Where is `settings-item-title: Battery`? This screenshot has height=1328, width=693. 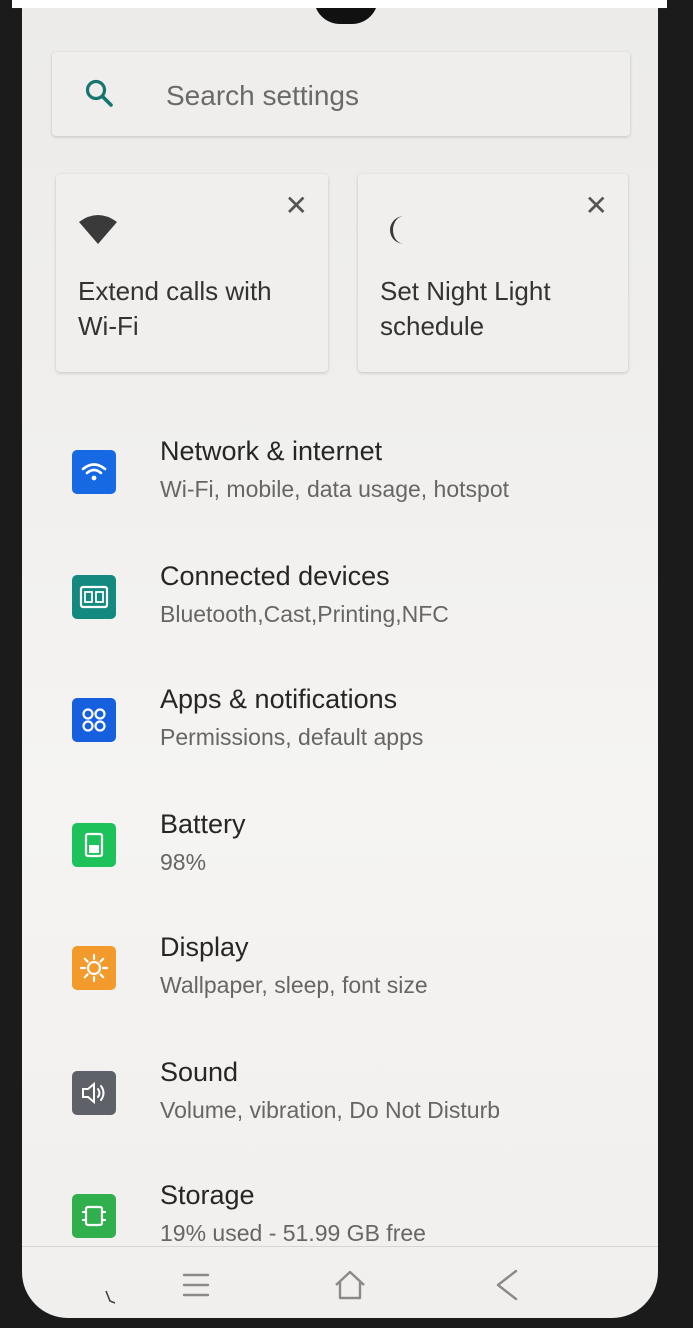 settings-item-title: Battery is located at coordinates (203, 824).